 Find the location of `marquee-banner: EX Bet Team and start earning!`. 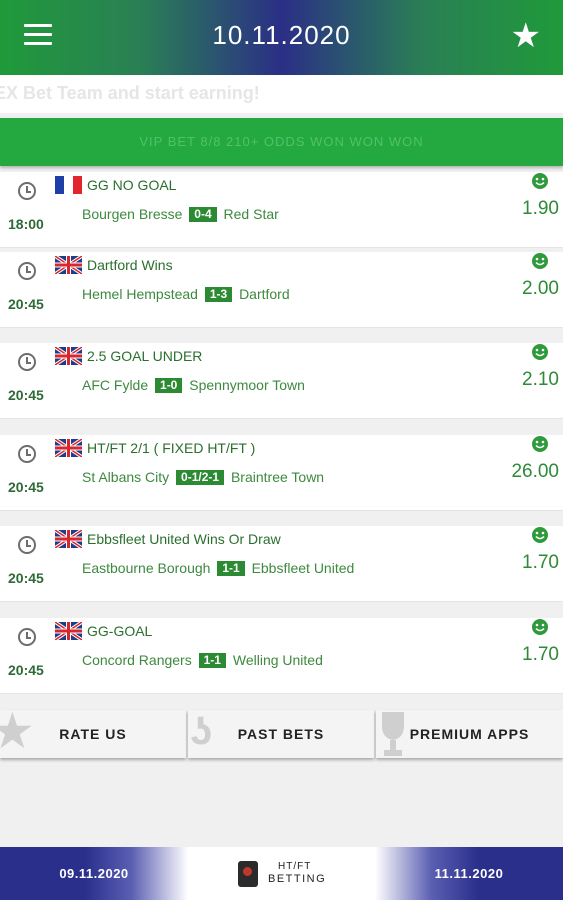

marquee-banner: EX Bet Team and start earning! is located at coordinates (281, 94).